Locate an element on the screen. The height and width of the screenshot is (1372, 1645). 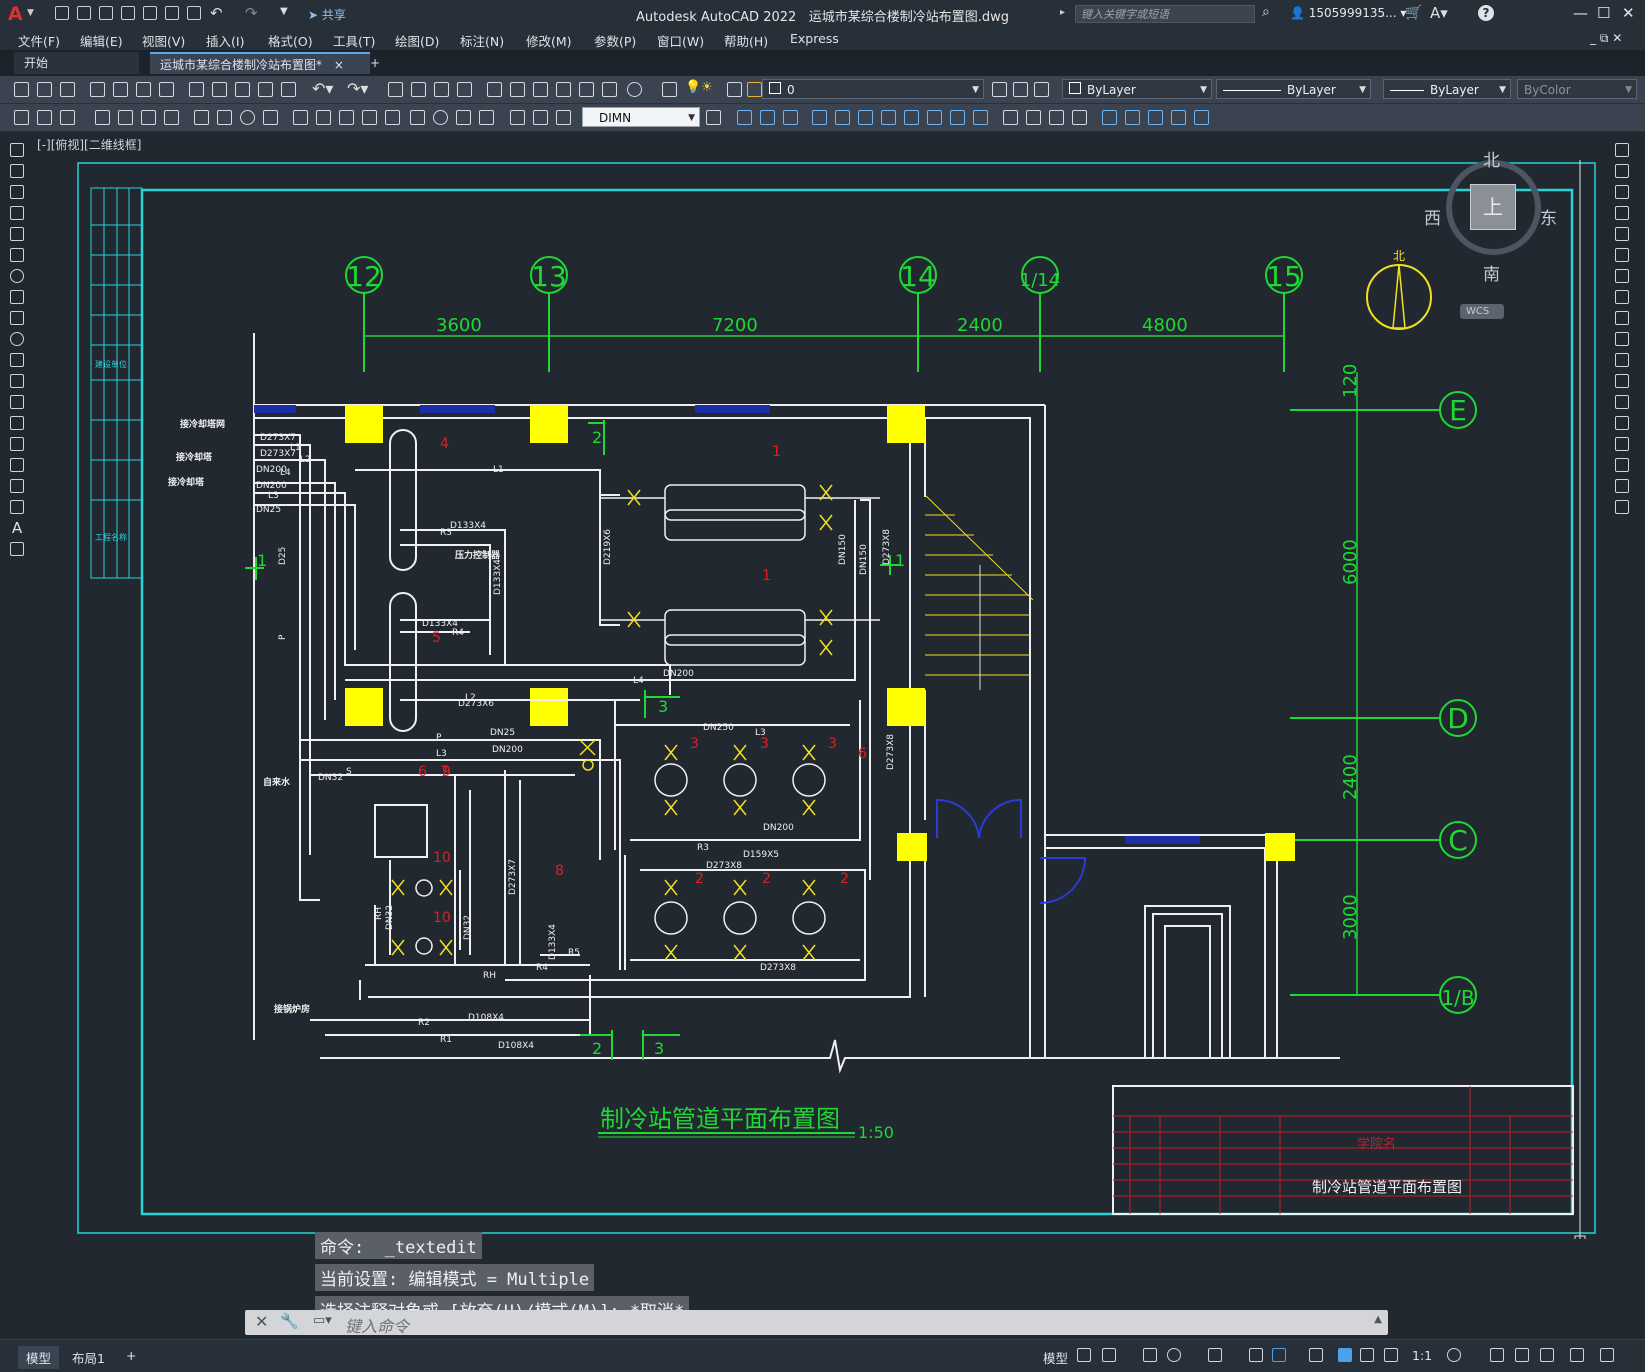
user-account-button: 👤 1505999135... ▾ is located at coordinates (1348, 13).